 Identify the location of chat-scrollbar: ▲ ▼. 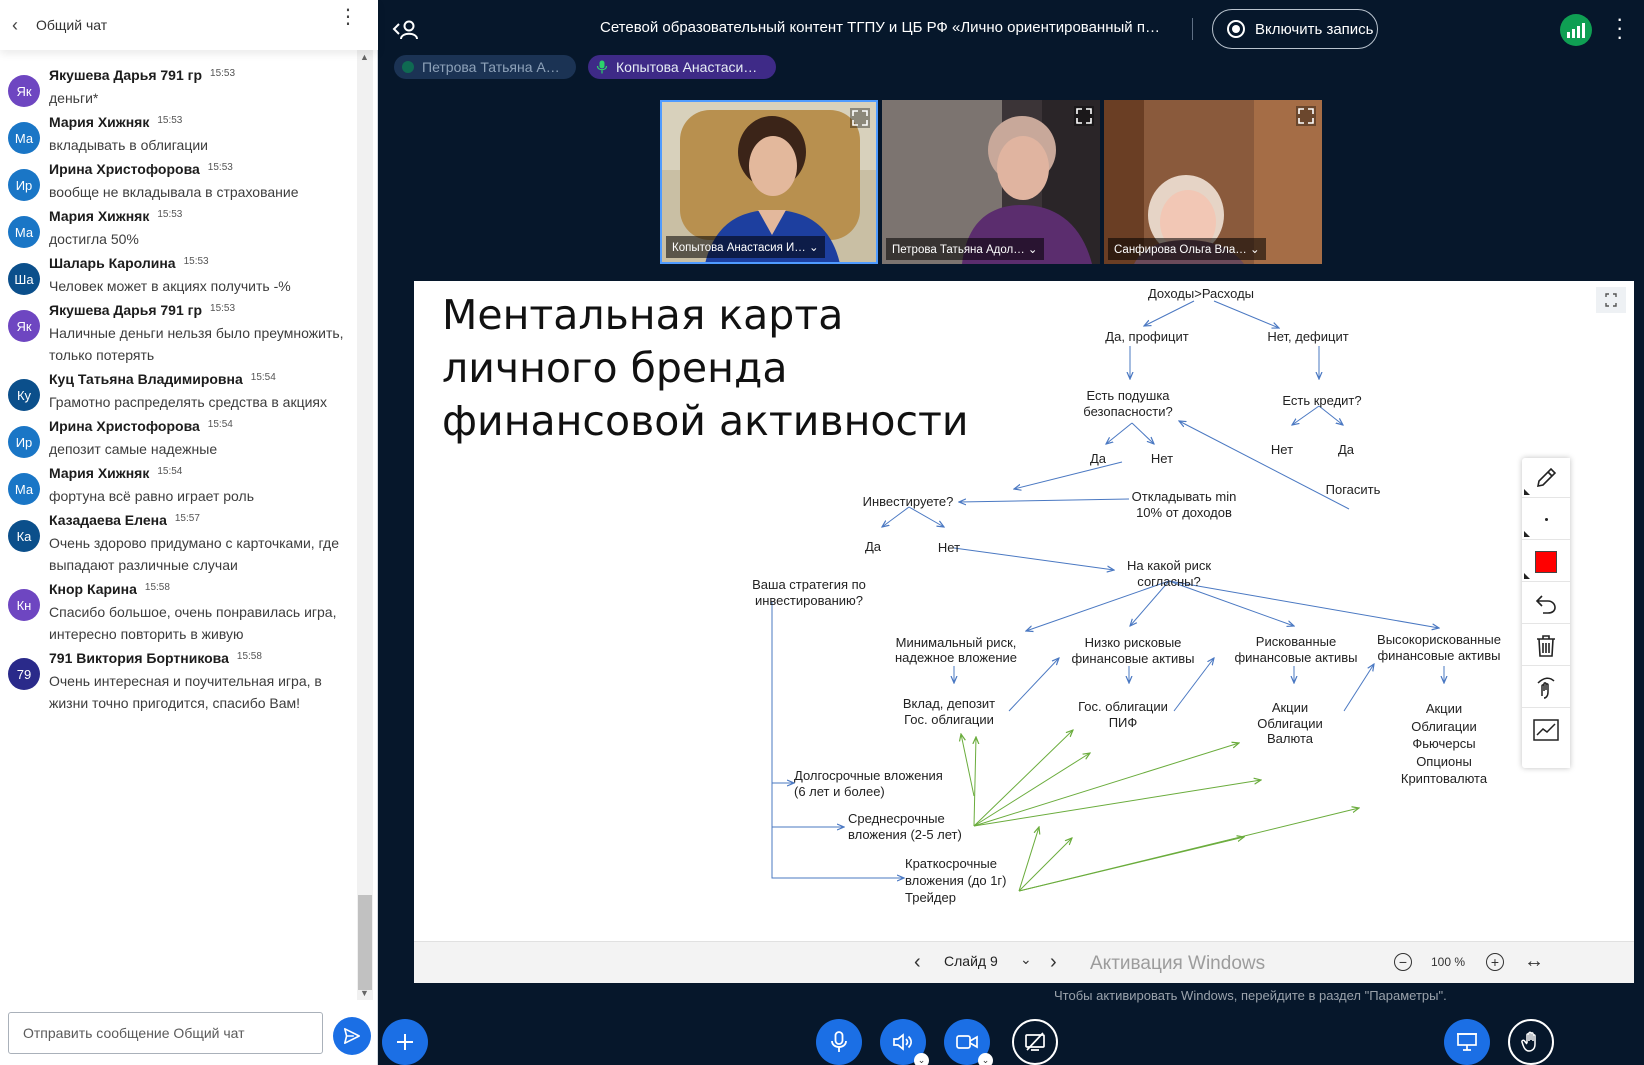
(365, 525).